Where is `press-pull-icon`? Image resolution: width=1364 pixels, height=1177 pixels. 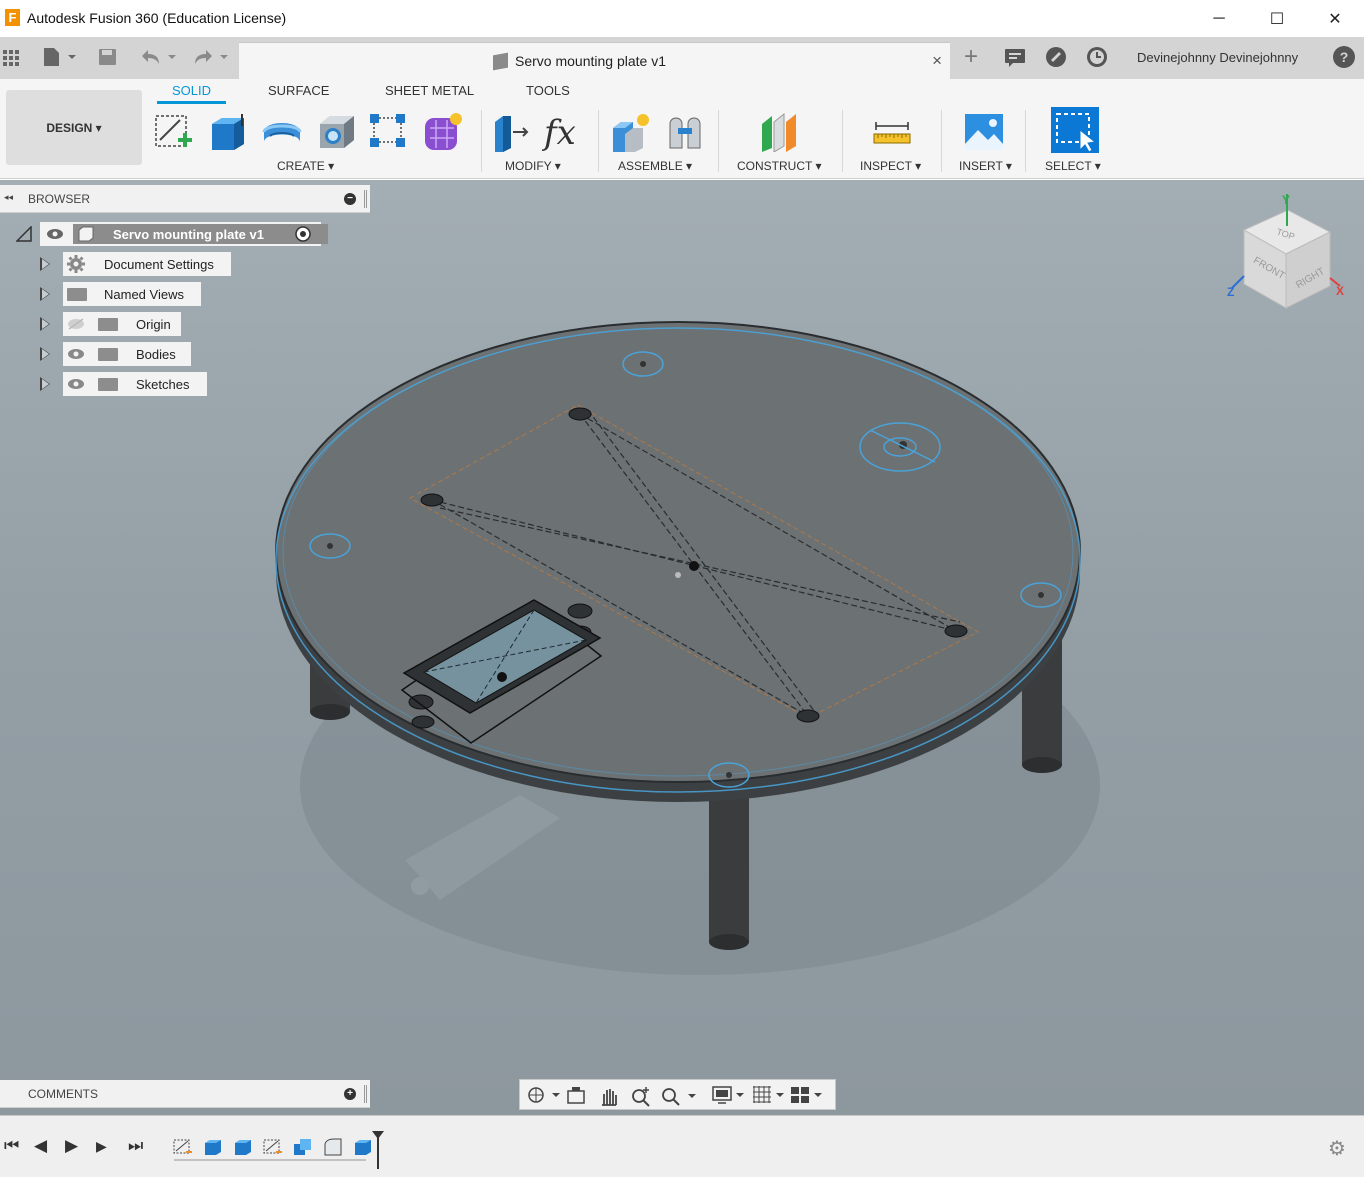
press-pull-icon is located at coordinates (510, 131).